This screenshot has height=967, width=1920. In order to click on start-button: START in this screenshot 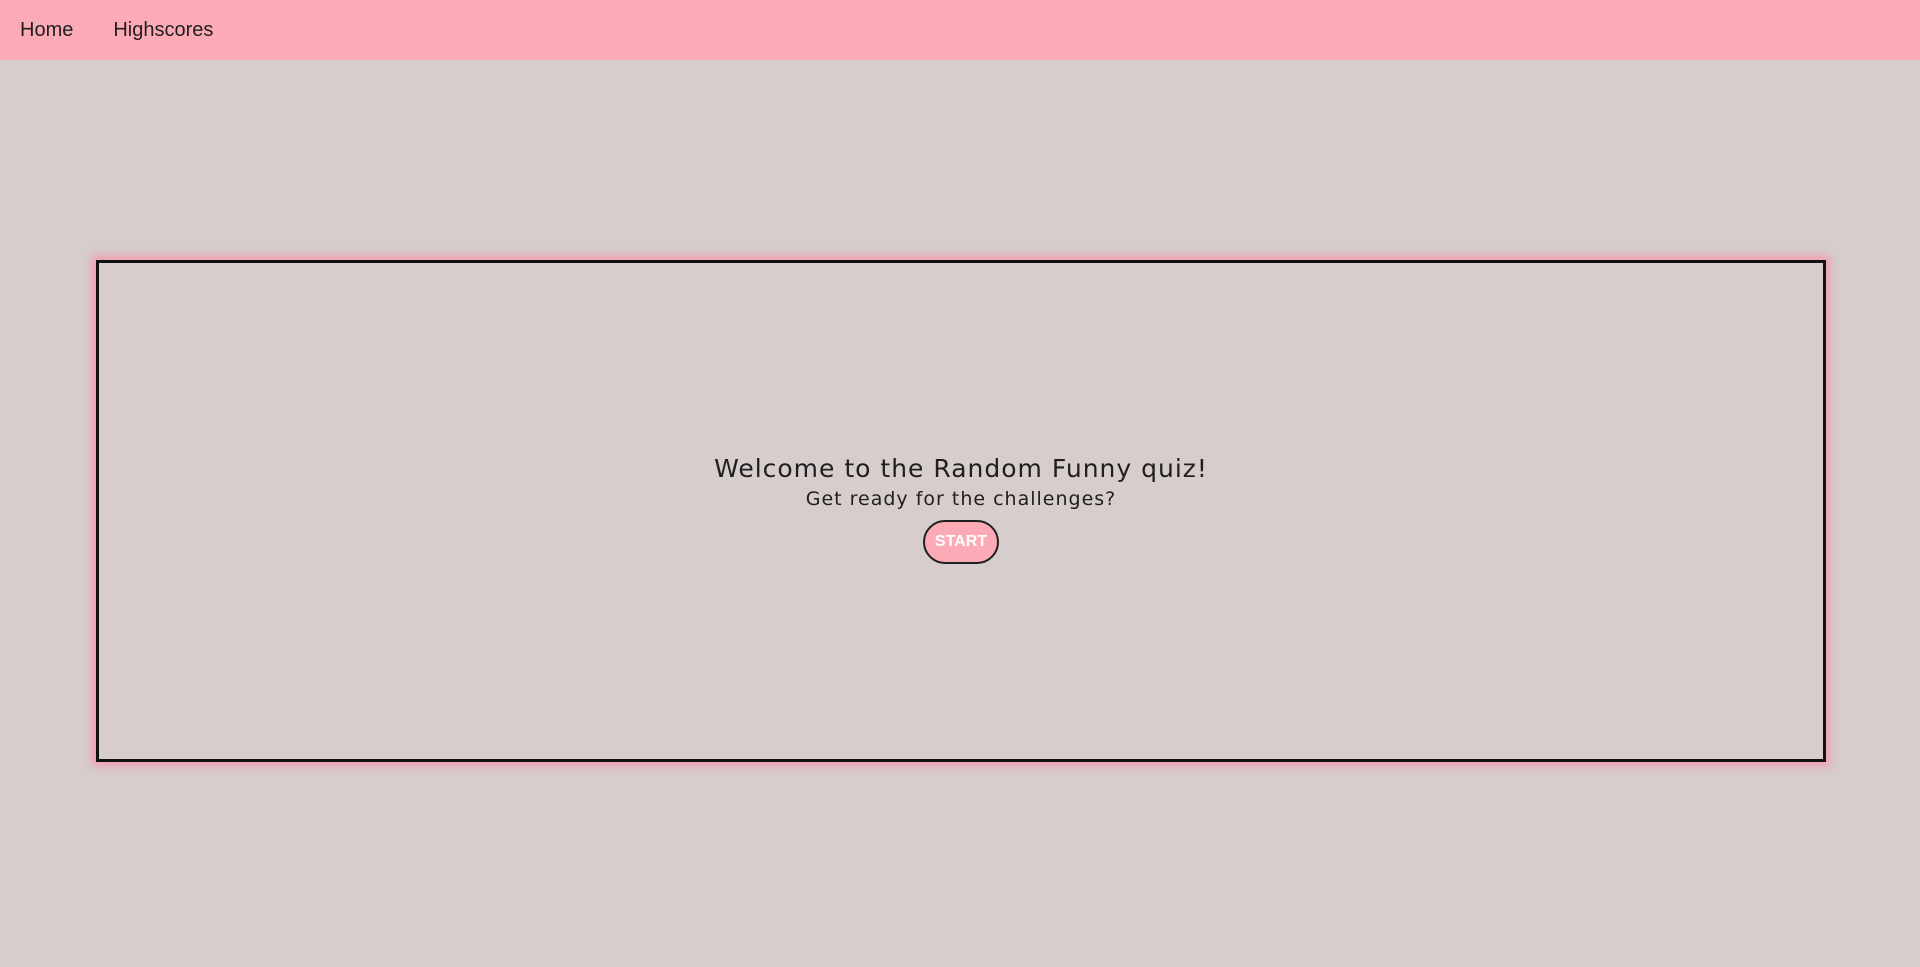, I will do `click(961, 542)`.